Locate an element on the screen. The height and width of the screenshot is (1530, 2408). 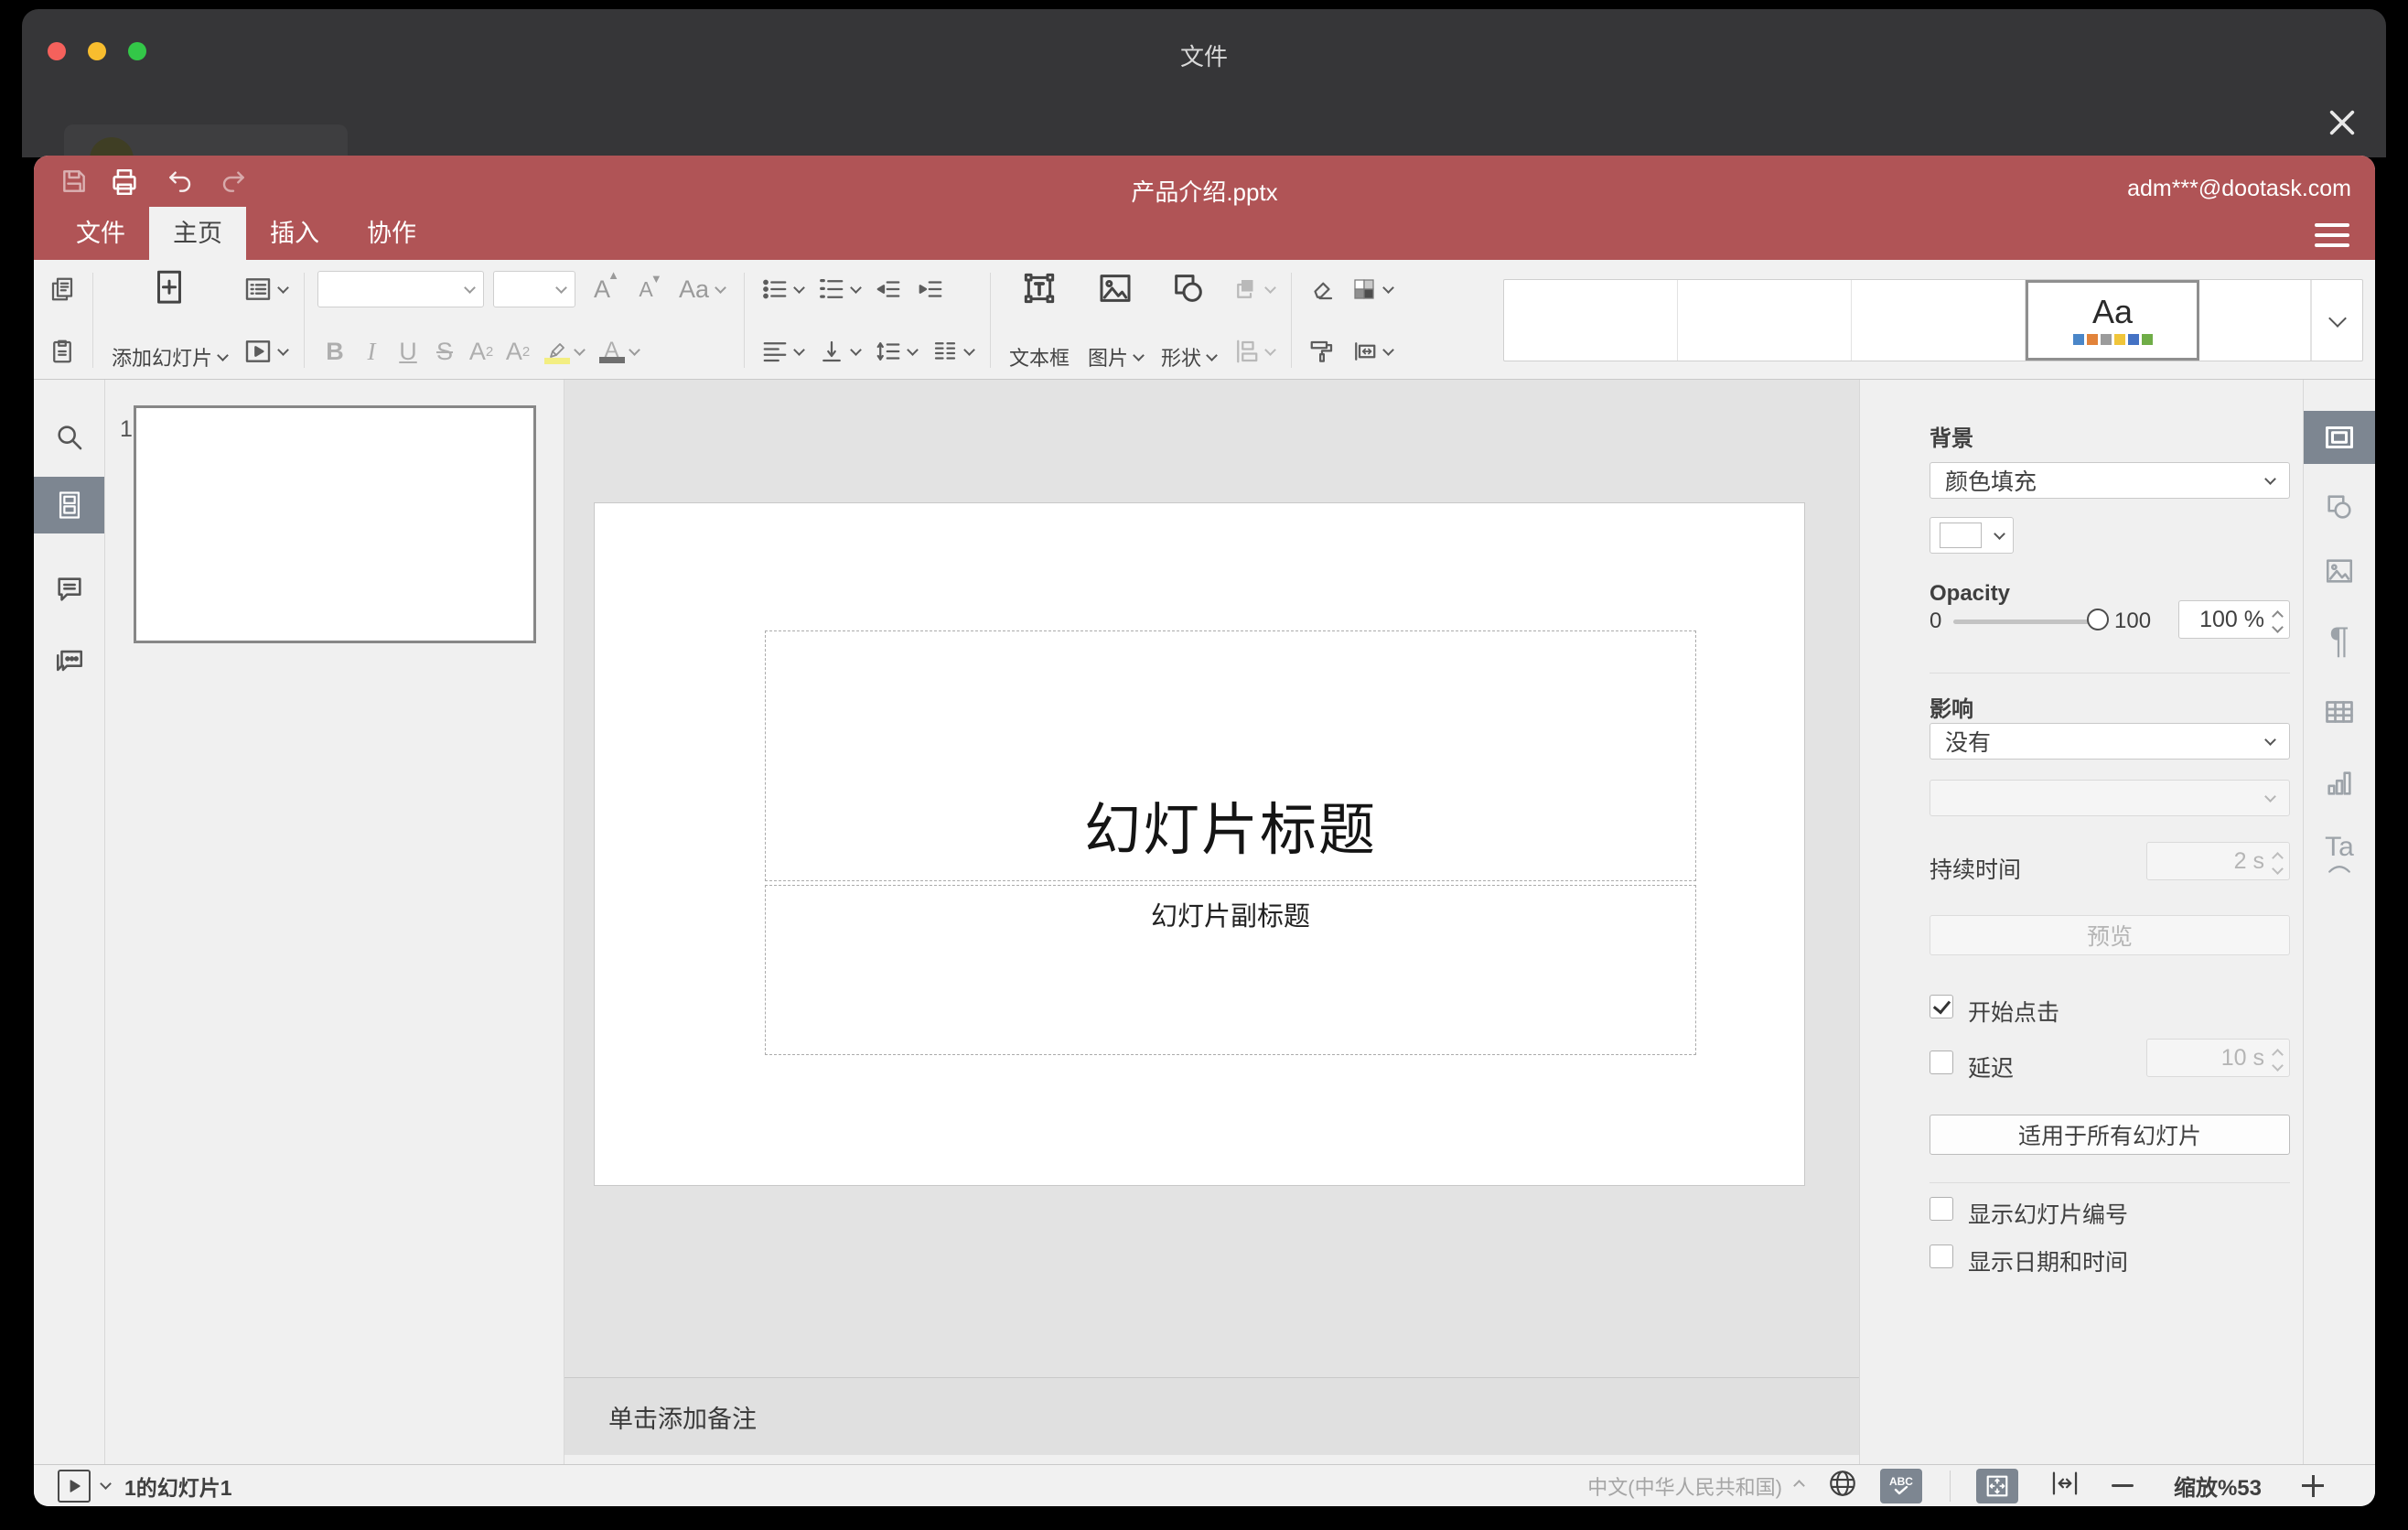
show-date-time-checkbox is located at coordinates (1941, 1256).